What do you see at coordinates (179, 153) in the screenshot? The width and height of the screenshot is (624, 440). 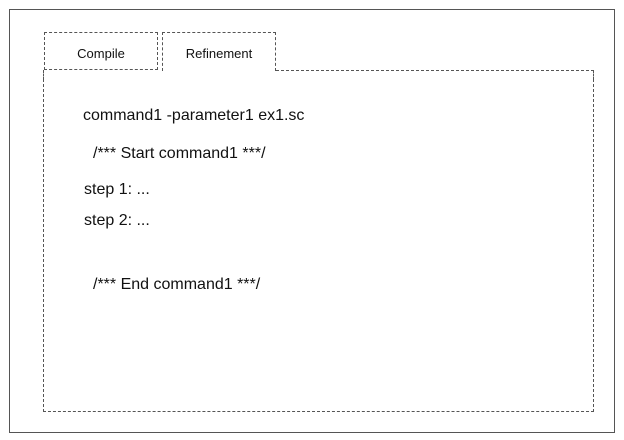 I see `start-comment-line: /*** Start command1 ***/` at bounding box center [179, 153].